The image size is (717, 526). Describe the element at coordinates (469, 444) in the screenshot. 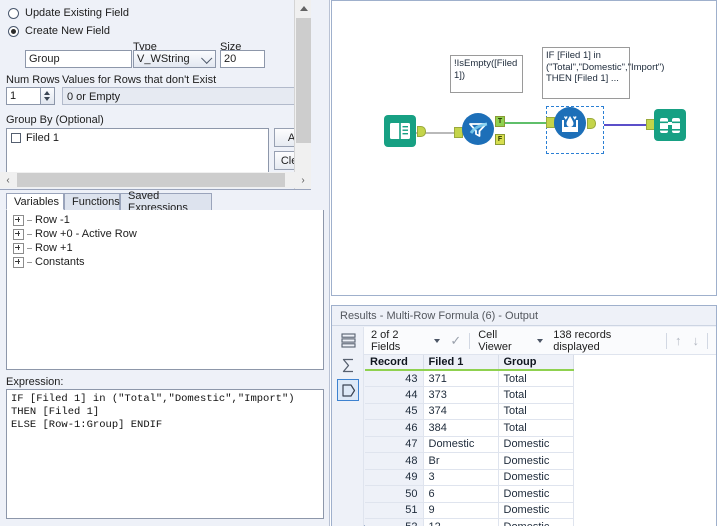

I see `table-row: 47 Domestic Domestic` at that location.